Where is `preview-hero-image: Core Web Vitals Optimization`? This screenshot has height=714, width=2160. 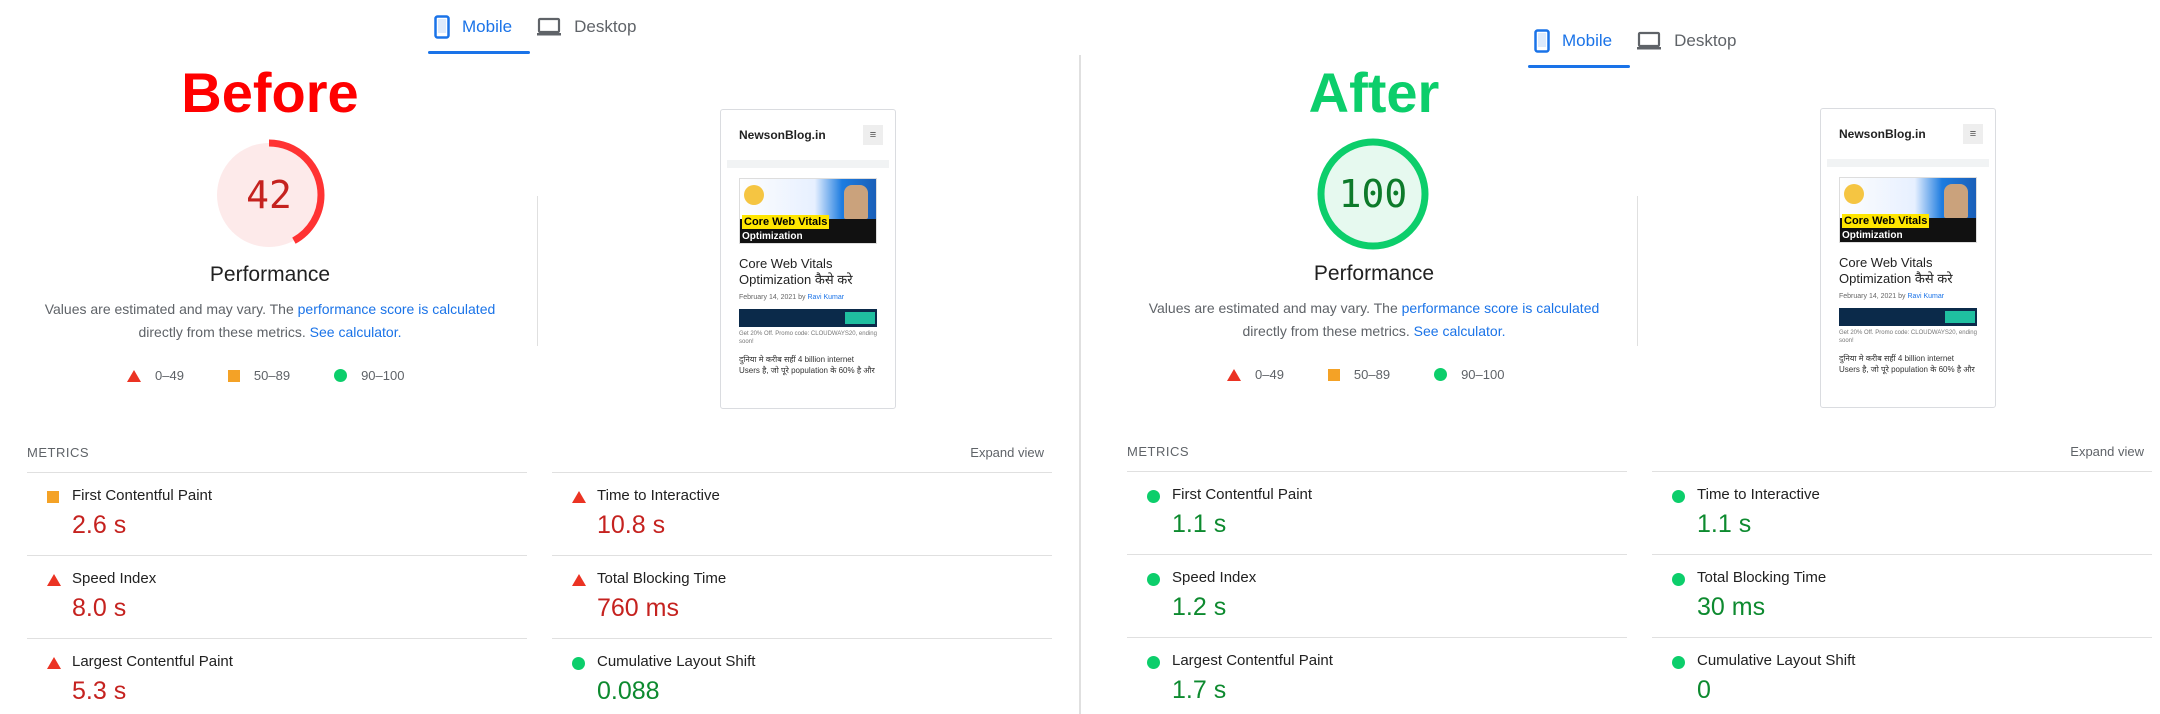
preview-hero-image: Core Web Vitals Optimization is located at coordinates (1908, 210).